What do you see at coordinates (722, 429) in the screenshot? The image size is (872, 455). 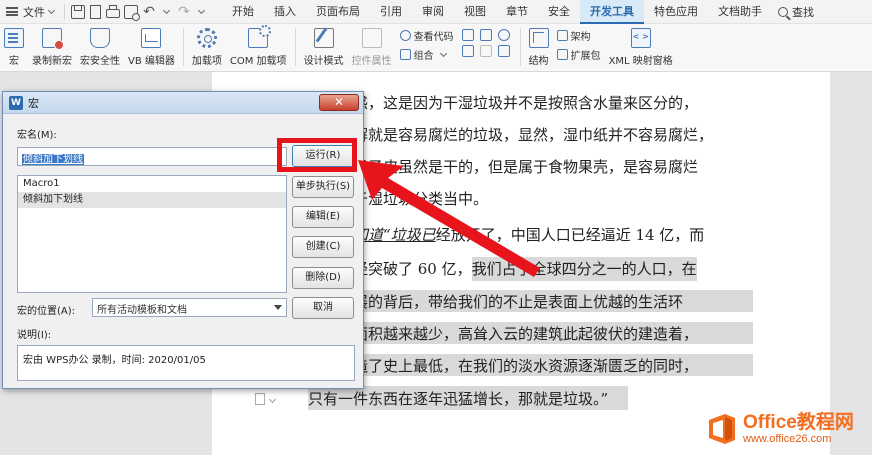 I see `office-logo-icon` at bounding box center [722, 429].